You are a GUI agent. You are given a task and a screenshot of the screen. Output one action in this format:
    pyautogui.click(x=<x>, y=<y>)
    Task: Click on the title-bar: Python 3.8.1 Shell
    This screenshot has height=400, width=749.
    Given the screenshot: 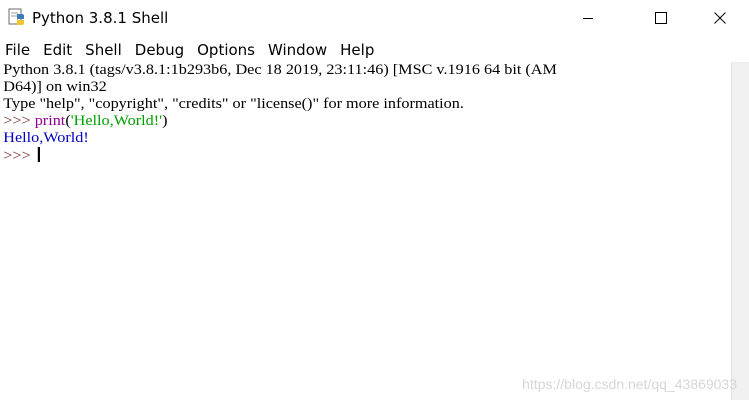 What is the action you would take?
    pyautogui.click(x=374, y=18)
    